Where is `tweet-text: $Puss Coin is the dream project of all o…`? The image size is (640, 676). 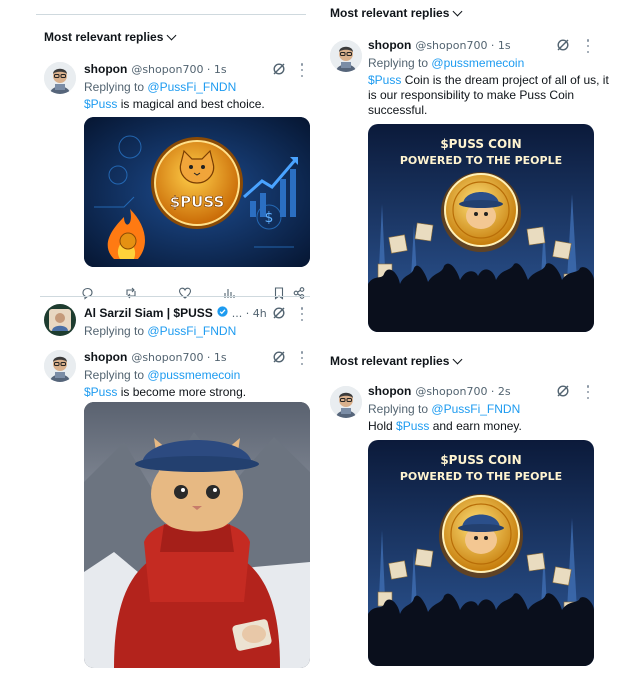
tweet-text: $Puss Coin is the dream project of all o… is located at coordinates (493, 95).